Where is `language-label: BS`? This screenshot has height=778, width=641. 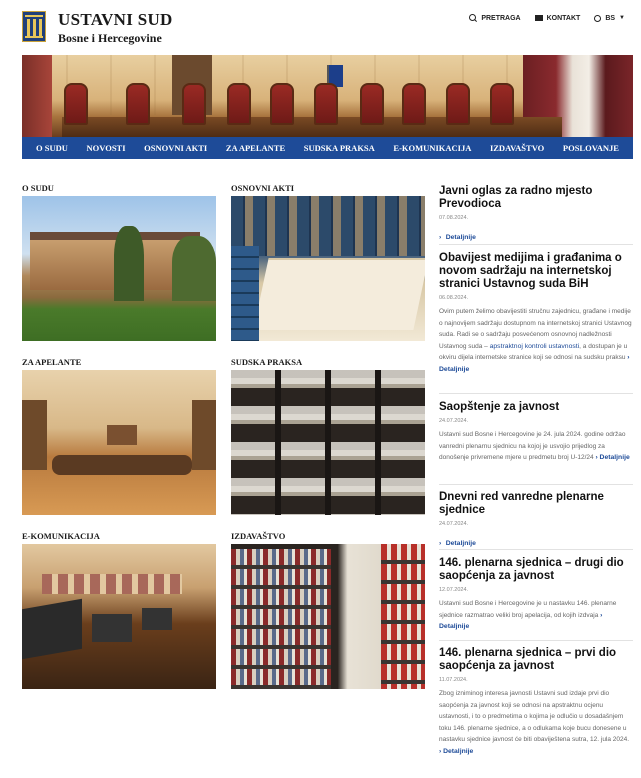 language-label: BS is located at coordinates (610, 18).